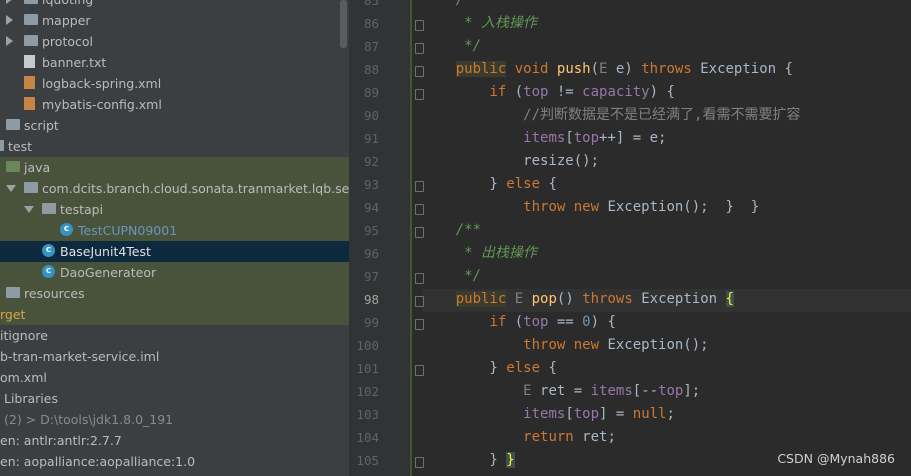 This screenshot has height=476, width=911. Describe the element at coordinates (371, 230) in the screenshot. I see `line-number: 95` at that location.